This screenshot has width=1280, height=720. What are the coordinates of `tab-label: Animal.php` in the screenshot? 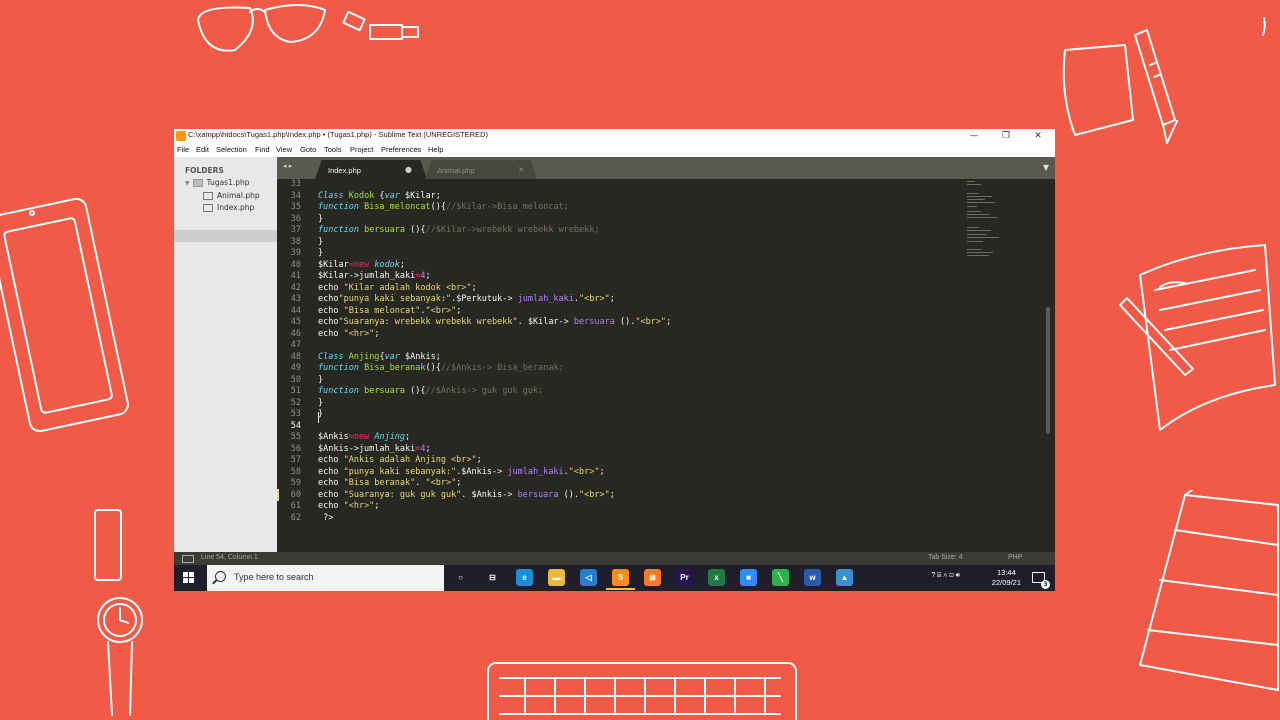 It's located at (456, 170).